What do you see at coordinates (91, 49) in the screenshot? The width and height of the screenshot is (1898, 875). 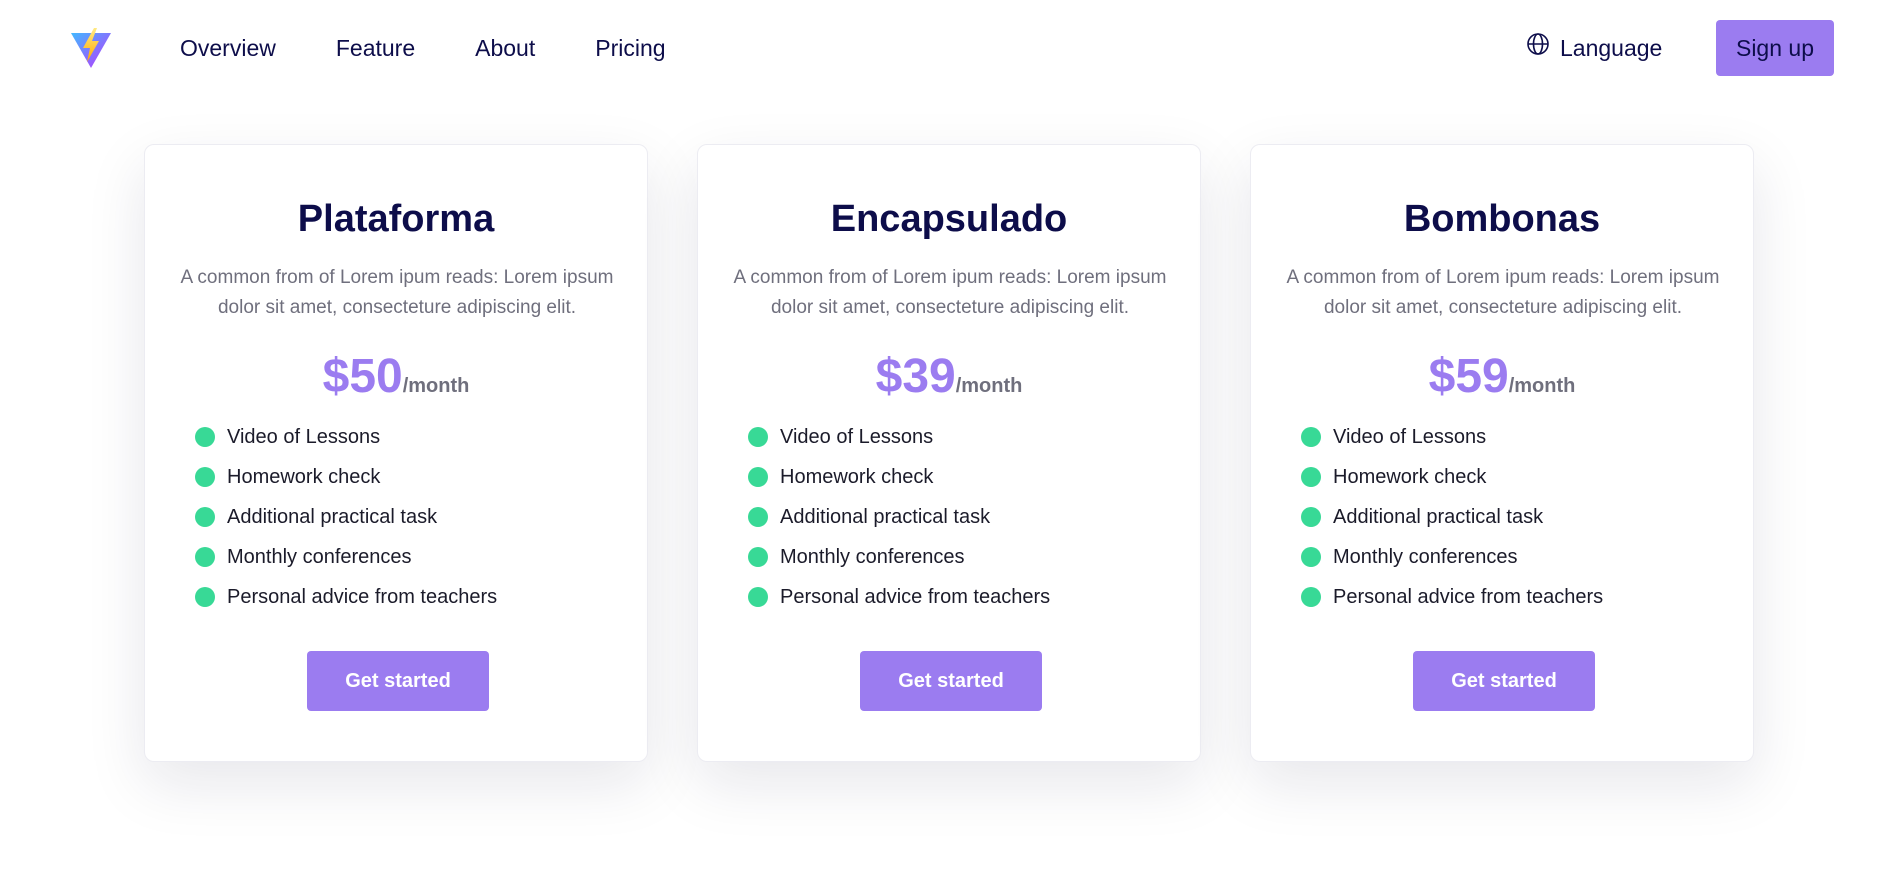 I see `bolt-triangle-logo-icon` at bounding box center [91, 49].